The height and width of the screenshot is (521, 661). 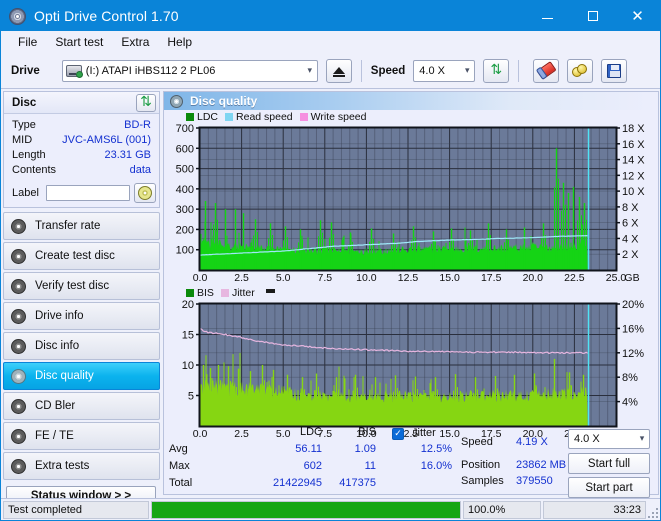 I want to click on svg-text: 15, so click(x=188, y=336).